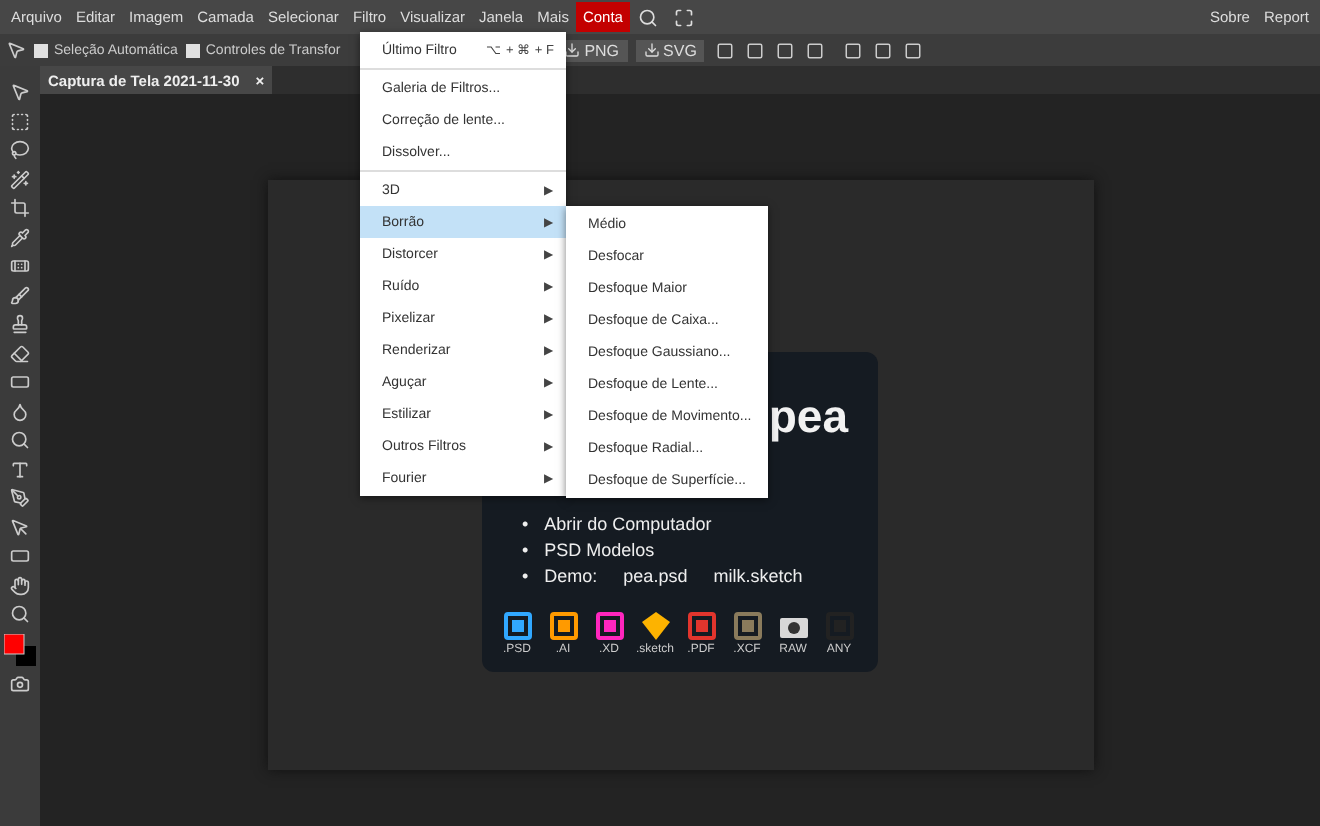  What do you see at coordinates (20, 614) in the screenshot?
I see `zoom-tool-icon` at bounding box center [20, 614].